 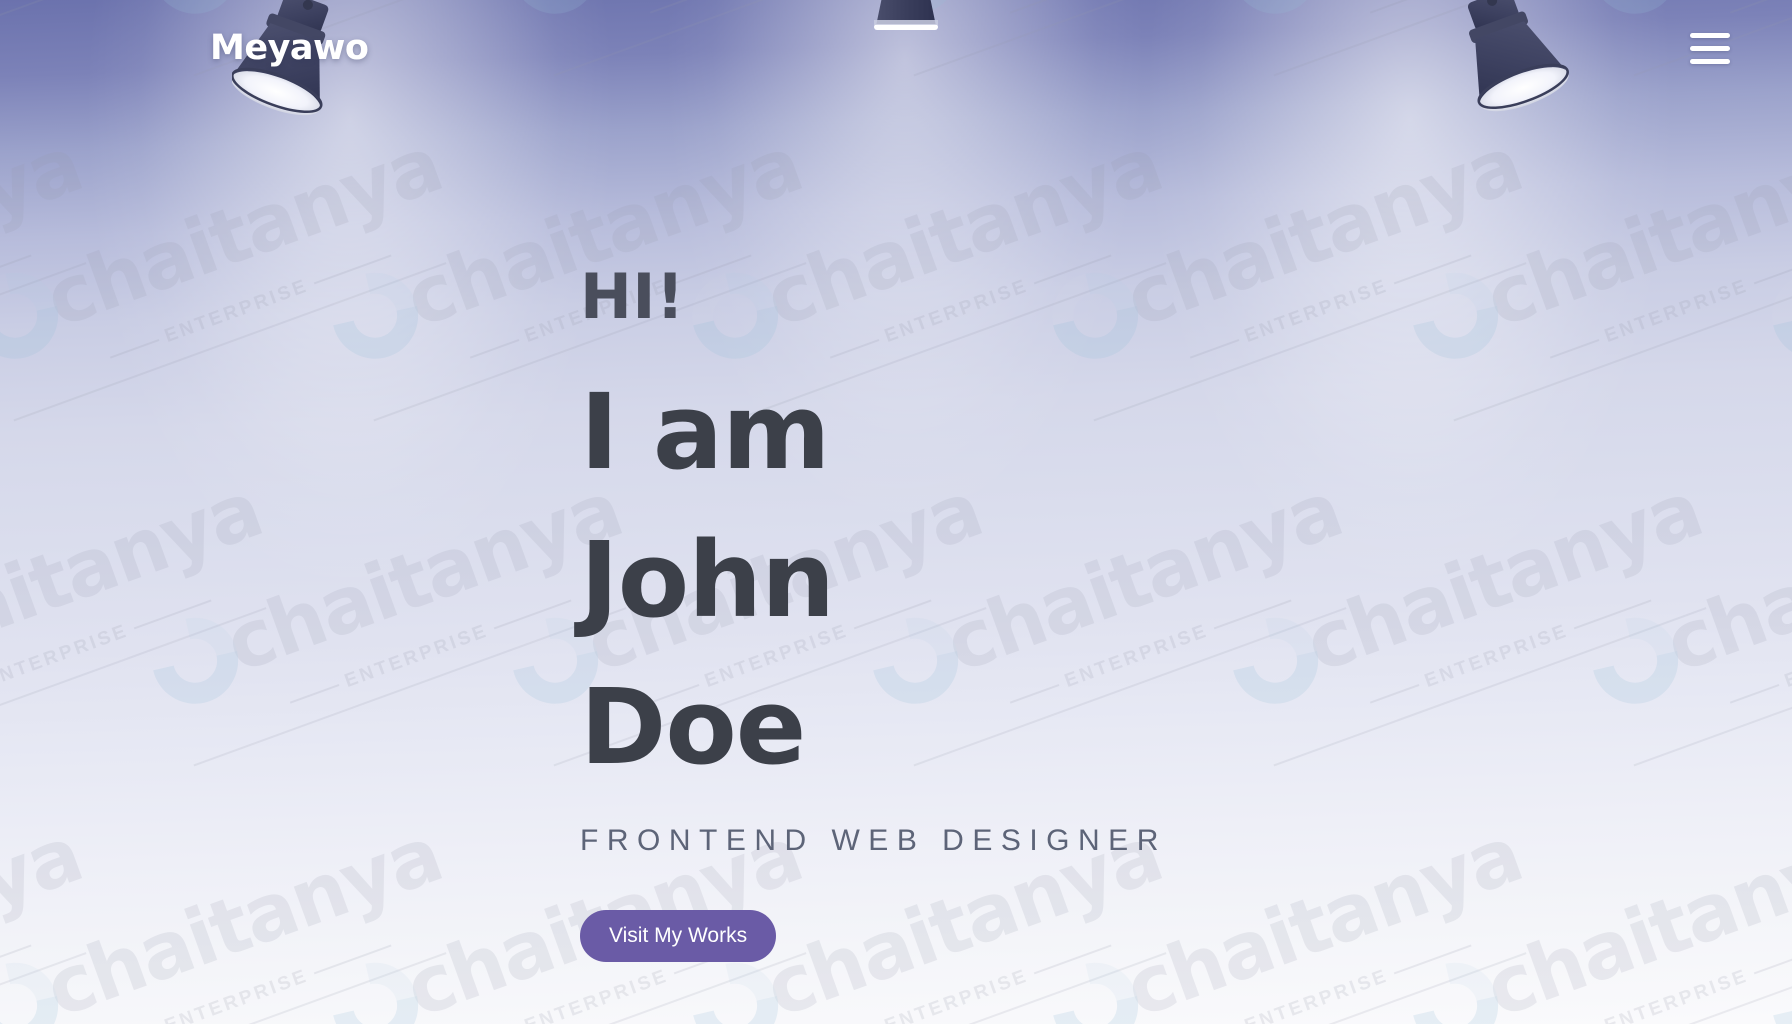 What do you see at coordinates (289, 48) in the screenshot?
I see `brand-logo: Meyawo` at bounding box center [289, 48].